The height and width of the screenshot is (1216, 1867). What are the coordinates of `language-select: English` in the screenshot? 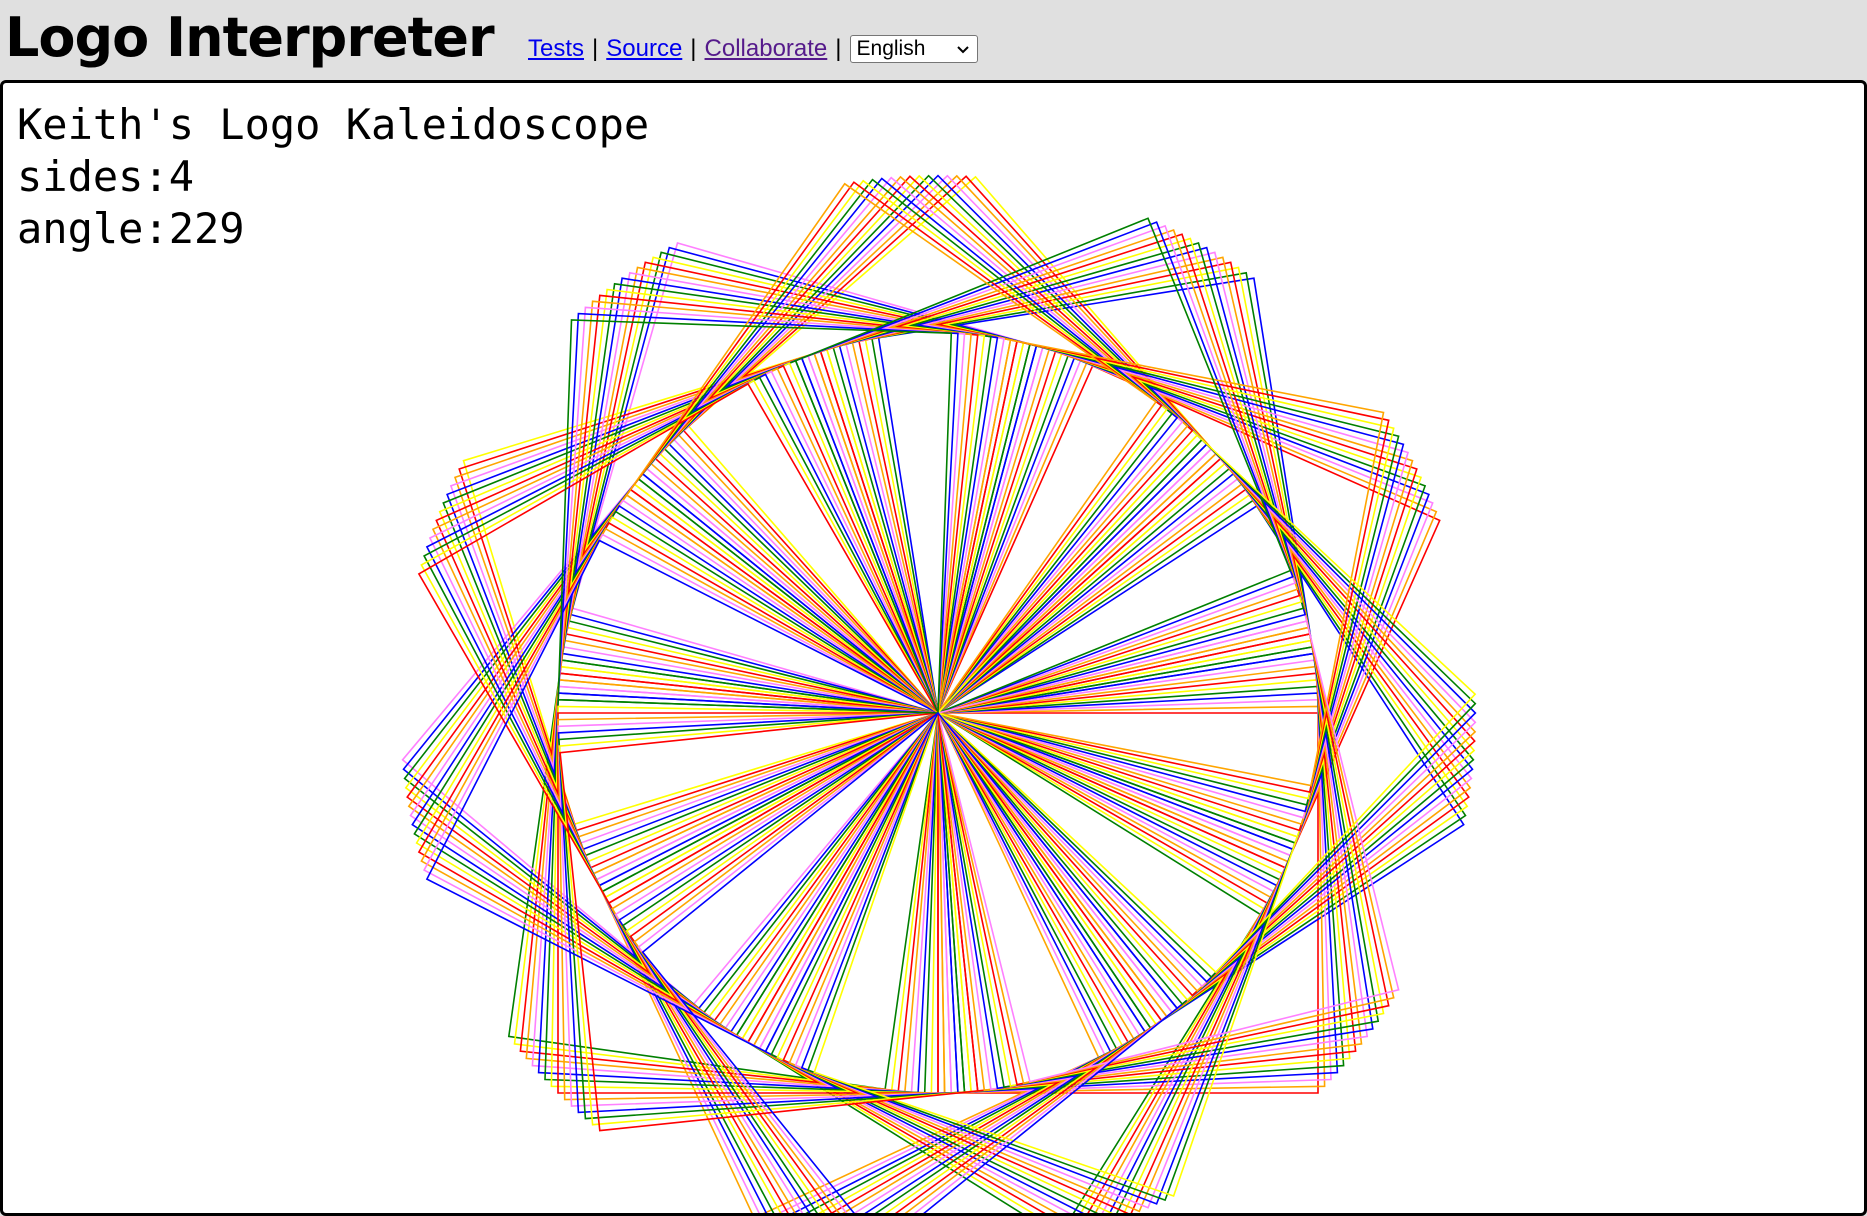 It's located at (913, 49).